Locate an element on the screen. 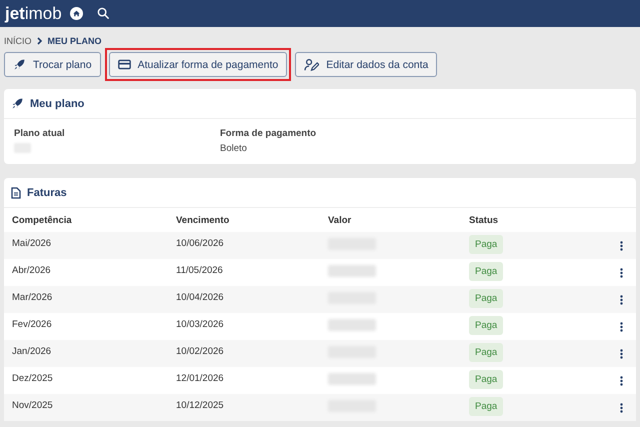 This screenshot has width=640, height=427. table-cell: Mar/2026 is located at coordinates (86, 299).